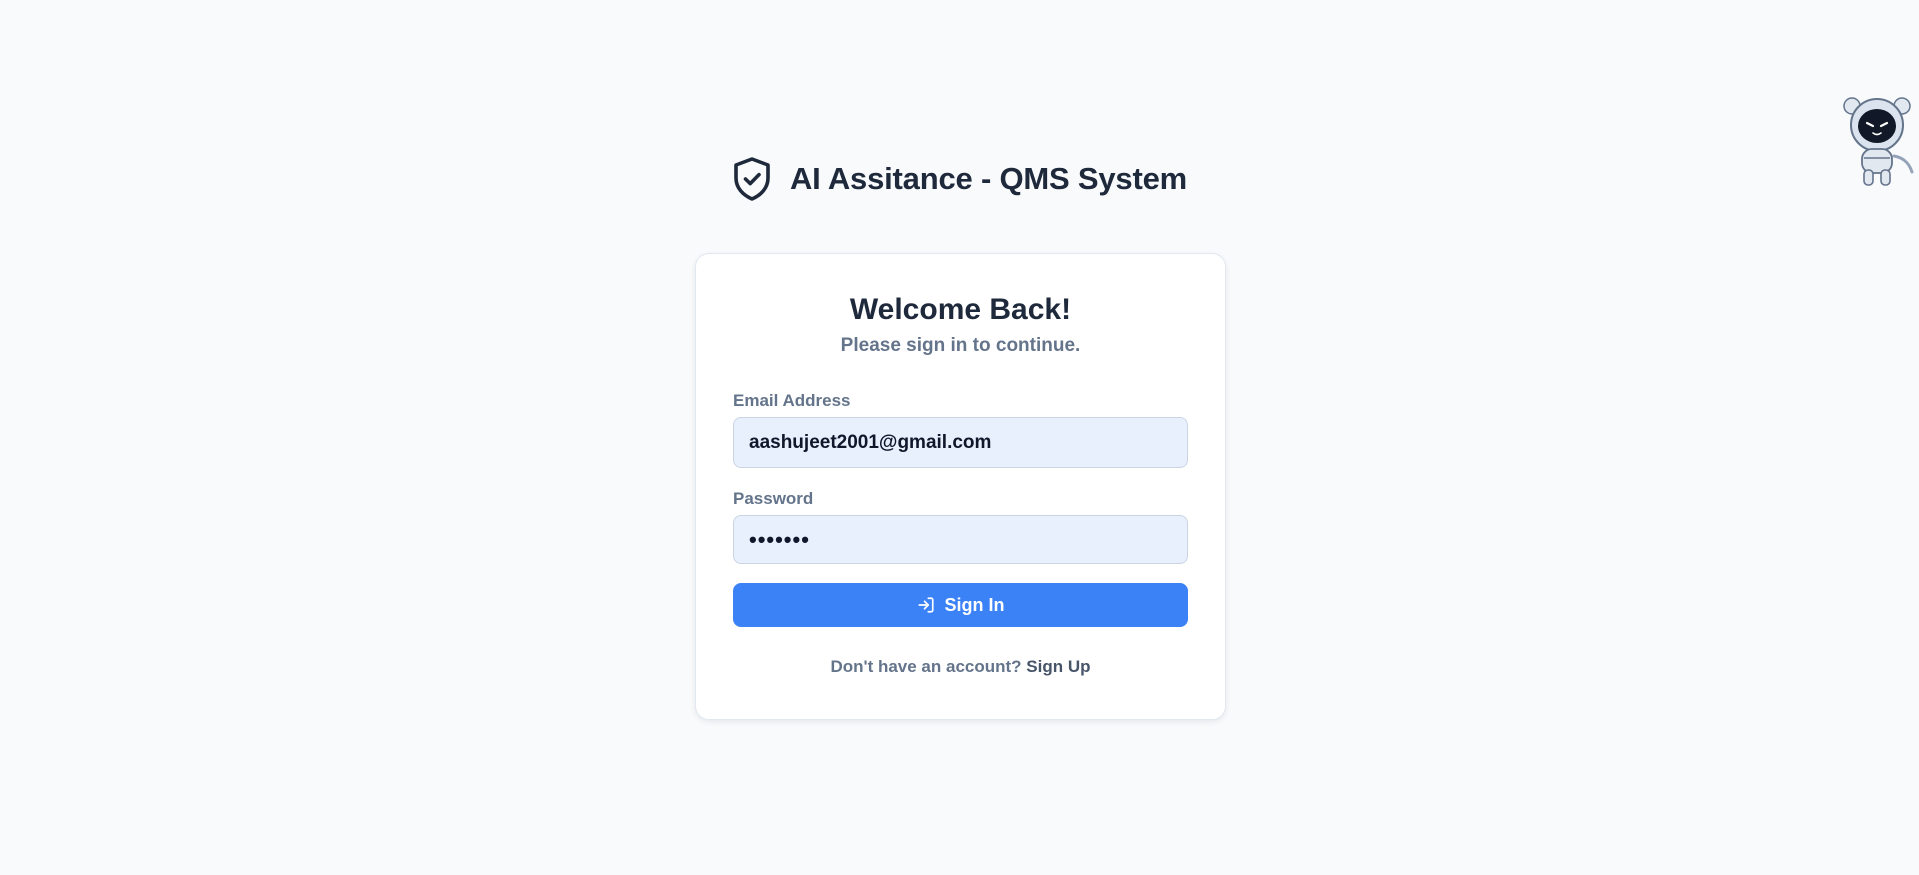 The height and width of the screenshot is (875, 1919). What do you see at coordinates (960, 309) in the screenshot?
I see `card-title: Welcome Back!` at bounding box center [960, 309].